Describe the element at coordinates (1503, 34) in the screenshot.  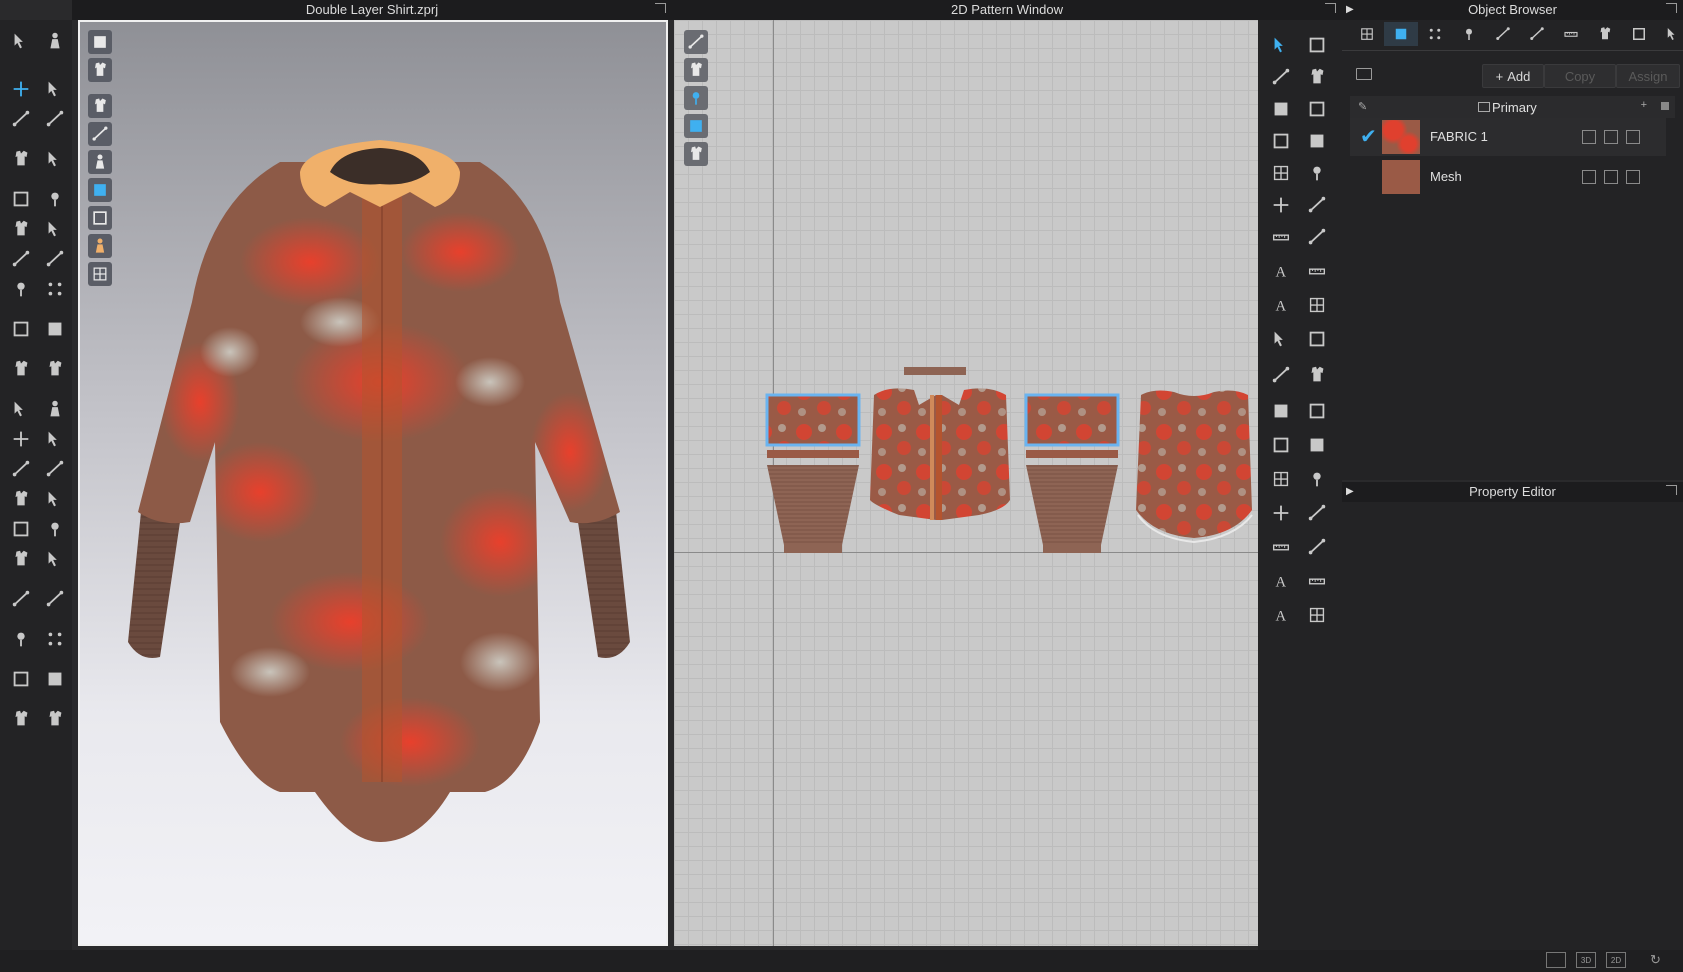
I see `tab-topstitch-icon` at that location.